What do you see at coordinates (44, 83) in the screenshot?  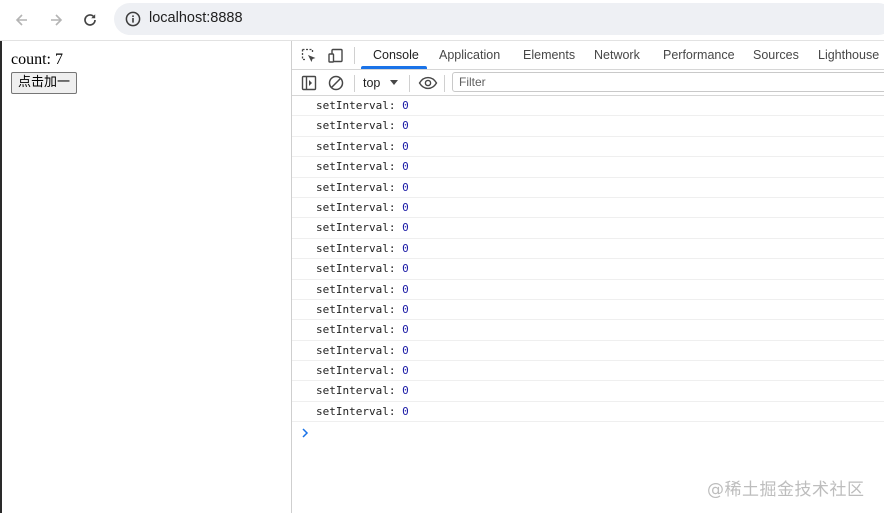 I see `add-one-button: 点击加一` at bounding box center [44, 83].